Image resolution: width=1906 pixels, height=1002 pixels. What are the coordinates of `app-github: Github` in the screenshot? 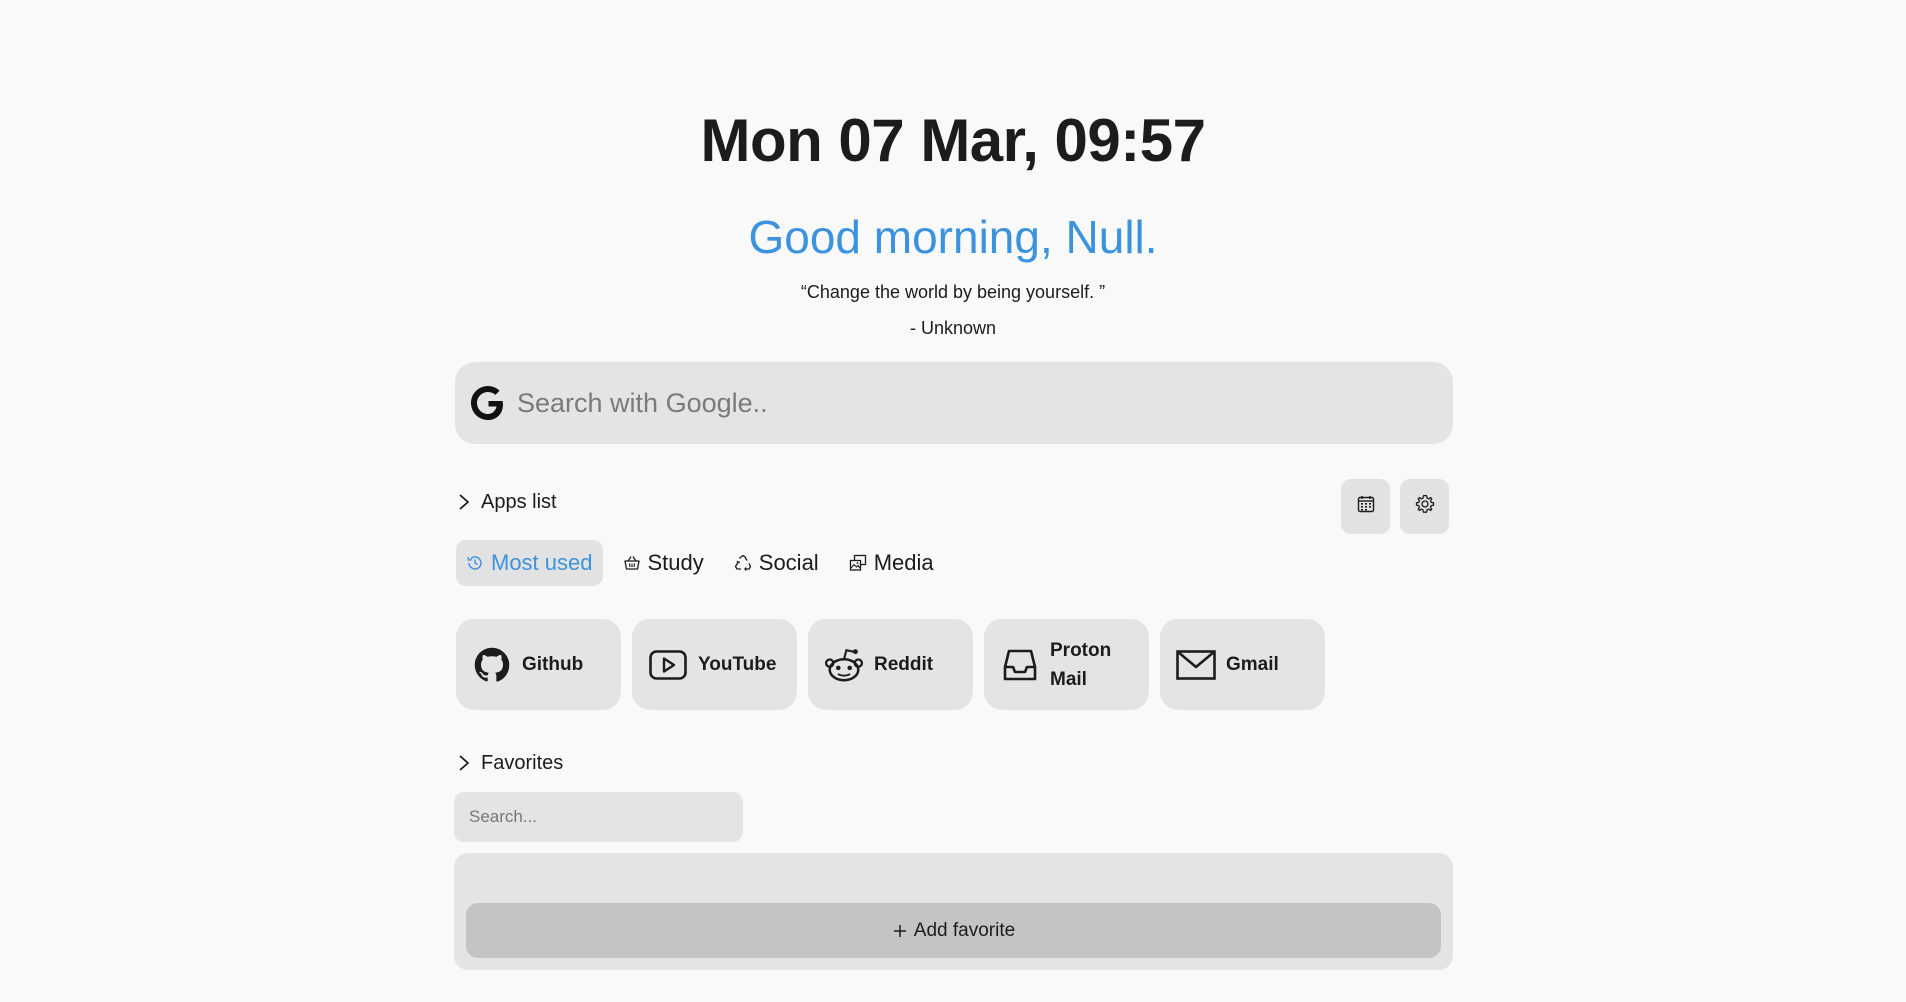 It's located at (538, 664).